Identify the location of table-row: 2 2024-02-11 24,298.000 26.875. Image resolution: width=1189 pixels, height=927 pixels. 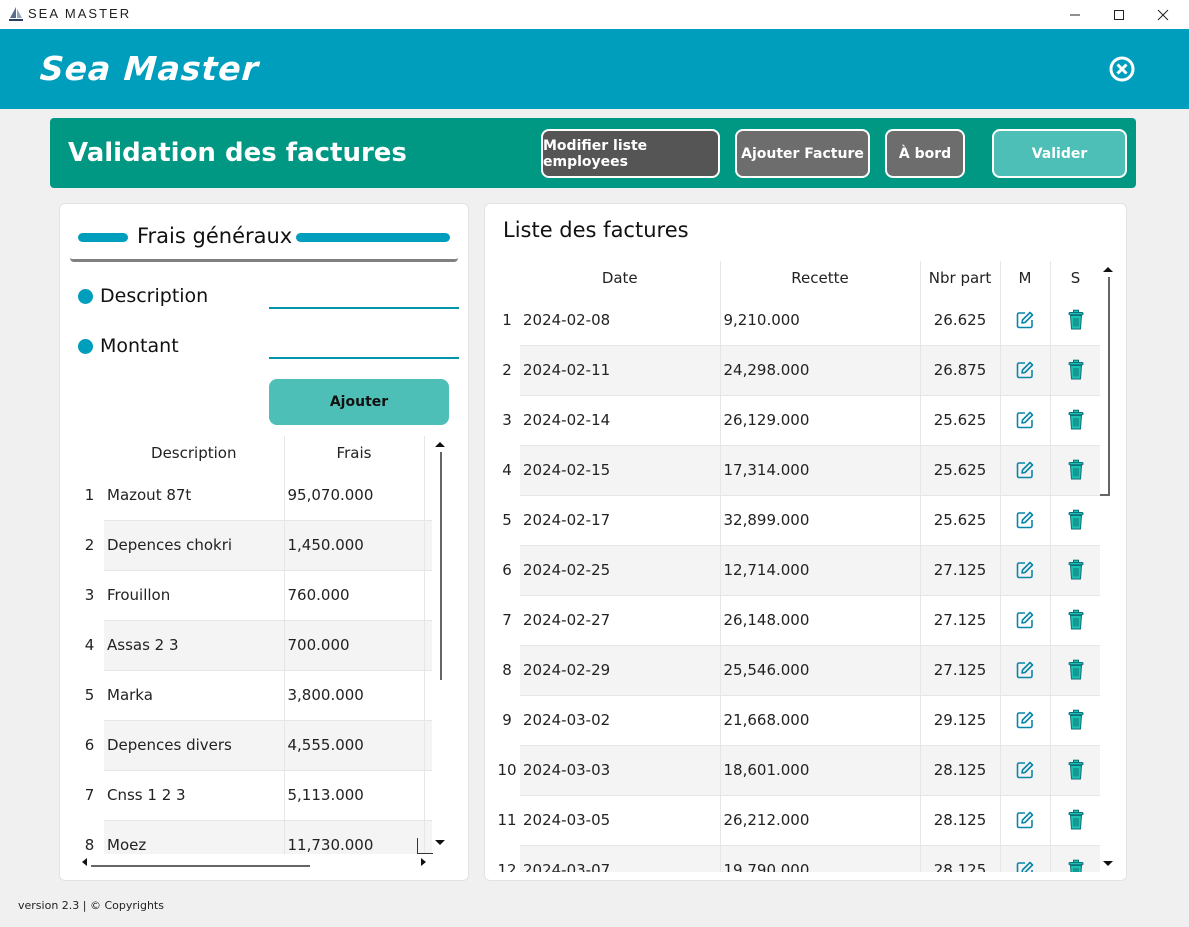
(797, 370).